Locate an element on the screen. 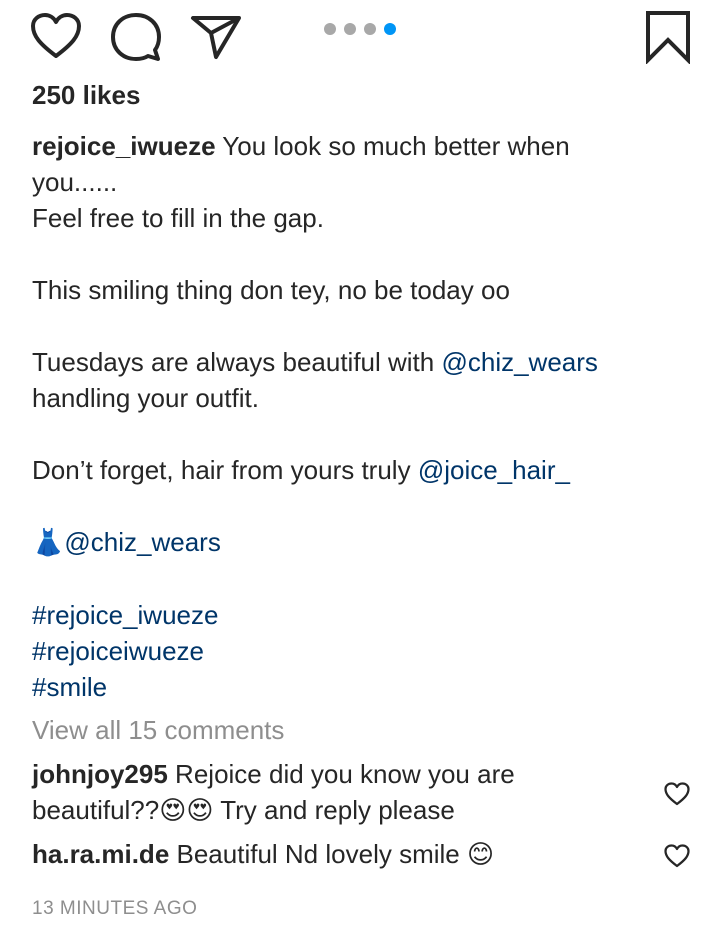 The image size is (720, 936). smiling-emoji: 😊 is located at coordinates (480, 855).